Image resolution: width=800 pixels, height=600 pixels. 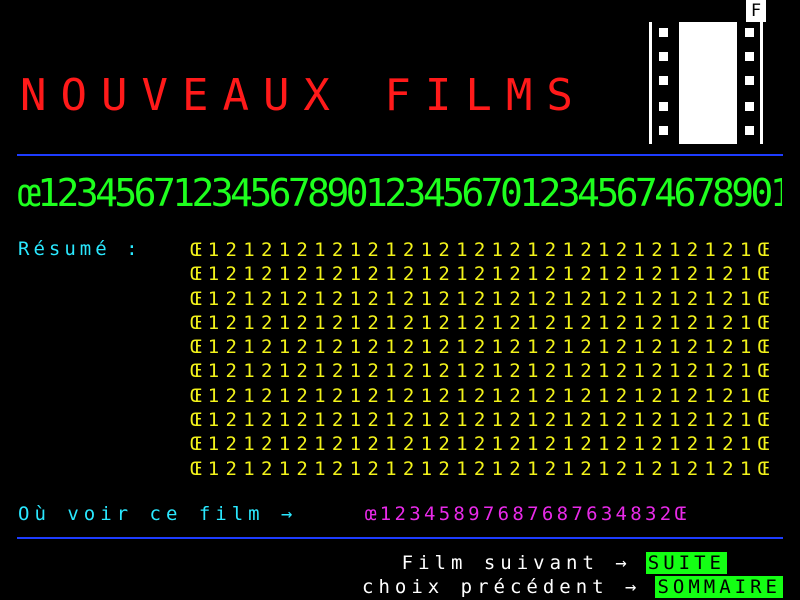 I want to click on summary-label: Résumé :, so click(x=80, y=249).